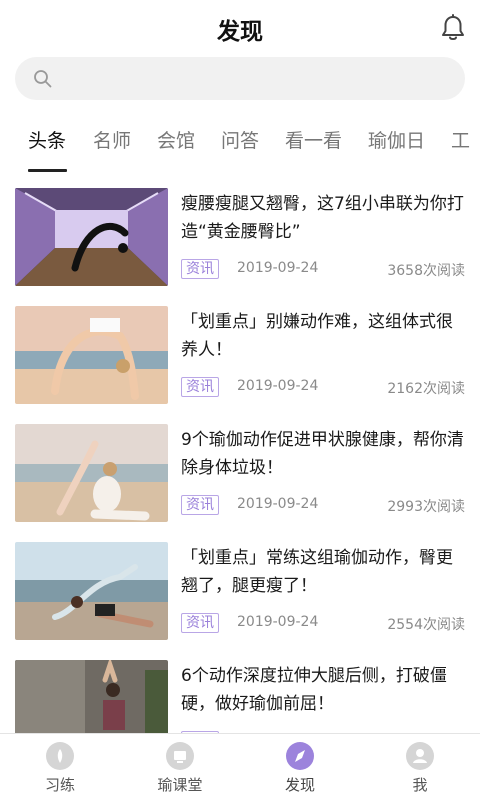 This screenshot has width=480, height=800. Describe the element at coordinates (420, 756) in the screenshot. I see `user-icon` at that location.